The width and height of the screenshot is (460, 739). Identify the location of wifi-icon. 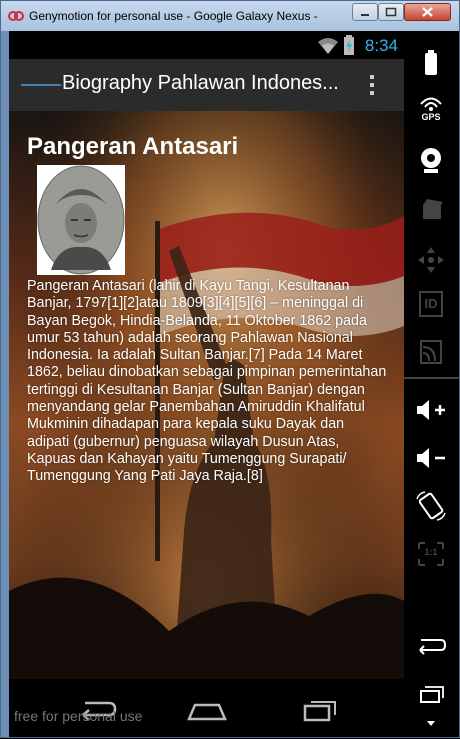
(328, 46).